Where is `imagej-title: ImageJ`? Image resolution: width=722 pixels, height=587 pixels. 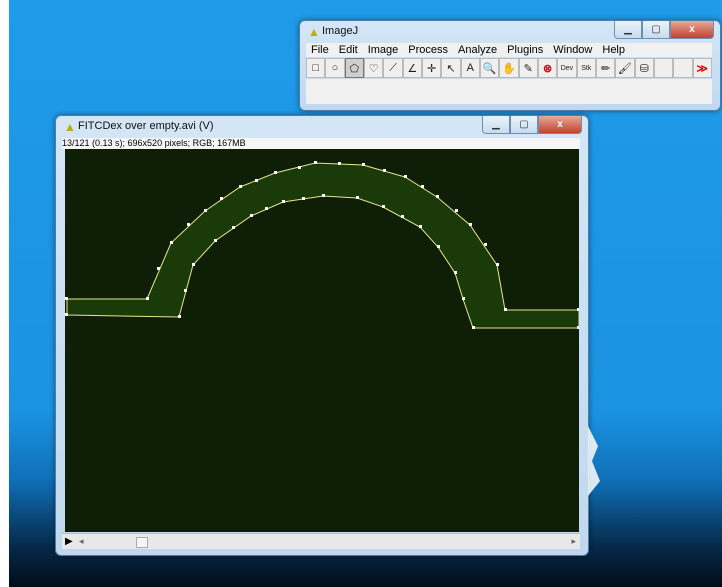
imagej-title: ImageJ is located at coordinates (340, 31).